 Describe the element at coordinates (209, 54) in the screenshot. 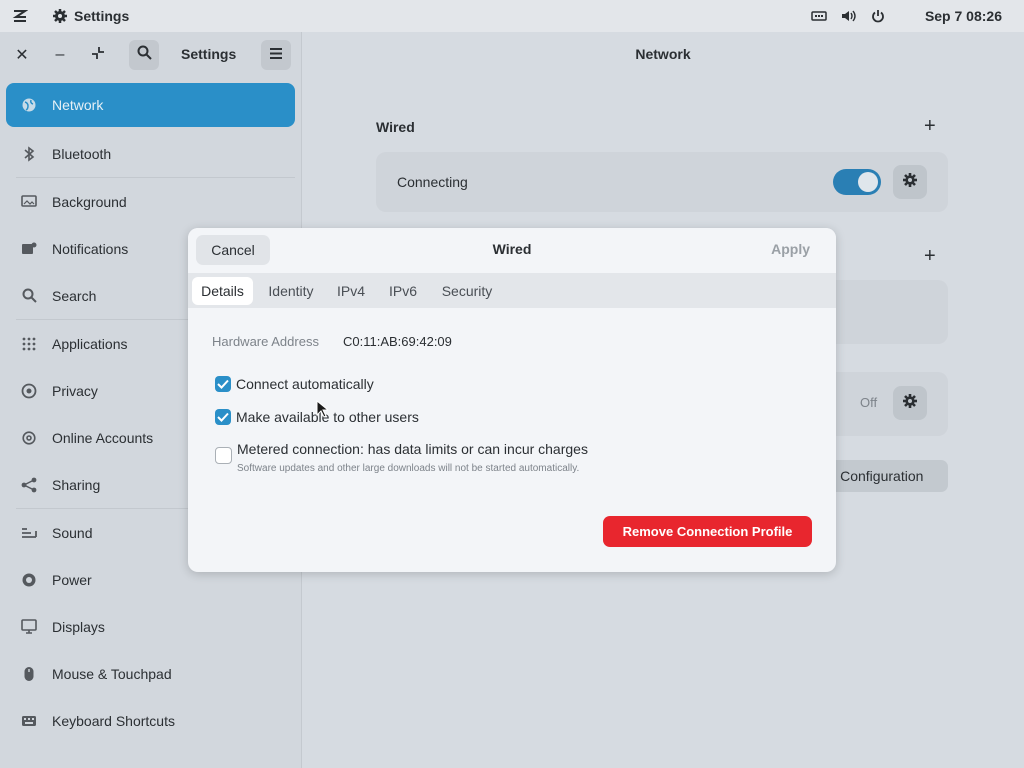

I see `sidebar-title: Settings` at that location.